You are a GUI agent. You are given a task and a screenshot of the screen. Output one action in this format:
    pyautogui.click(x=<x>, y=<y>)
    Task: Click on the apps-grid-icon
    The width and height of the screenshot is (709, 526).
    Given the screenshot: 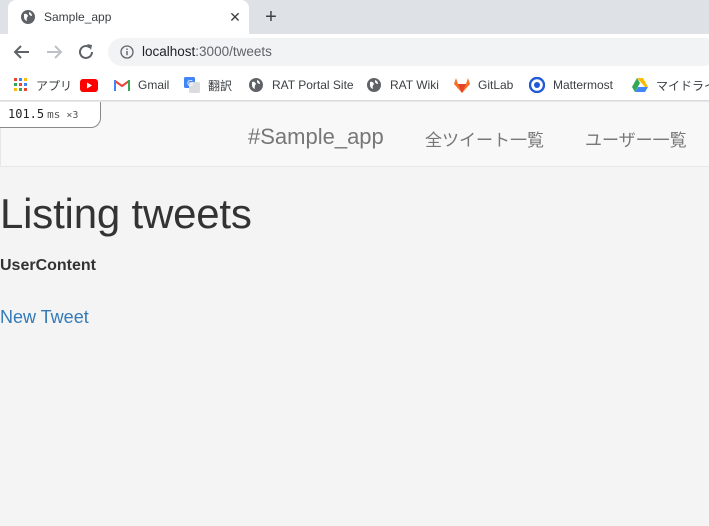 What is the action you would take?
    pyautogui.click(x=20, y=84)
    